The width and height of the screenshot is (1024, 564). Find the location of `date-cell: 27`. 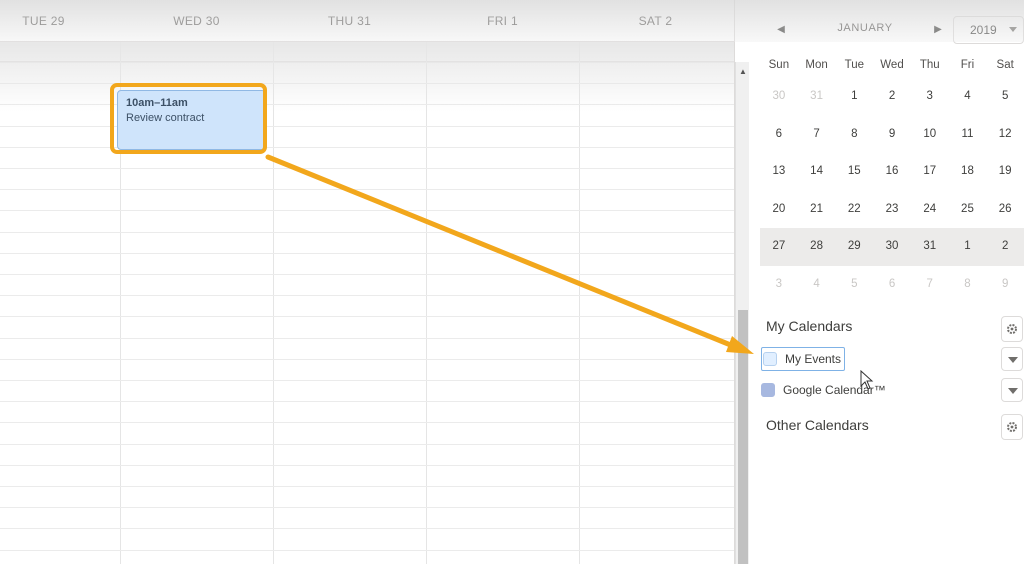

date-cell: 27 is located at coordinates (779, 247).